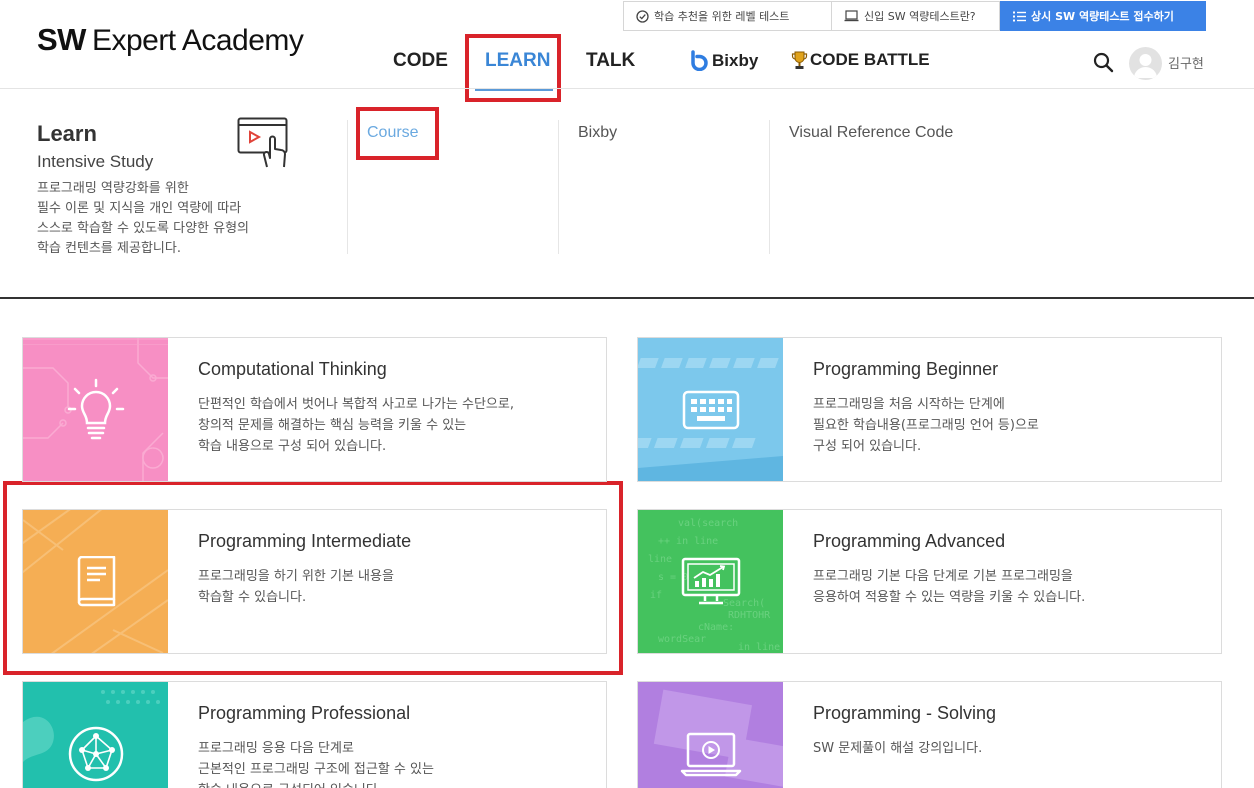 Image resolution: width=1254 pixels, height=788 pixels. I want to click on list-icon, so click(1019, 16).